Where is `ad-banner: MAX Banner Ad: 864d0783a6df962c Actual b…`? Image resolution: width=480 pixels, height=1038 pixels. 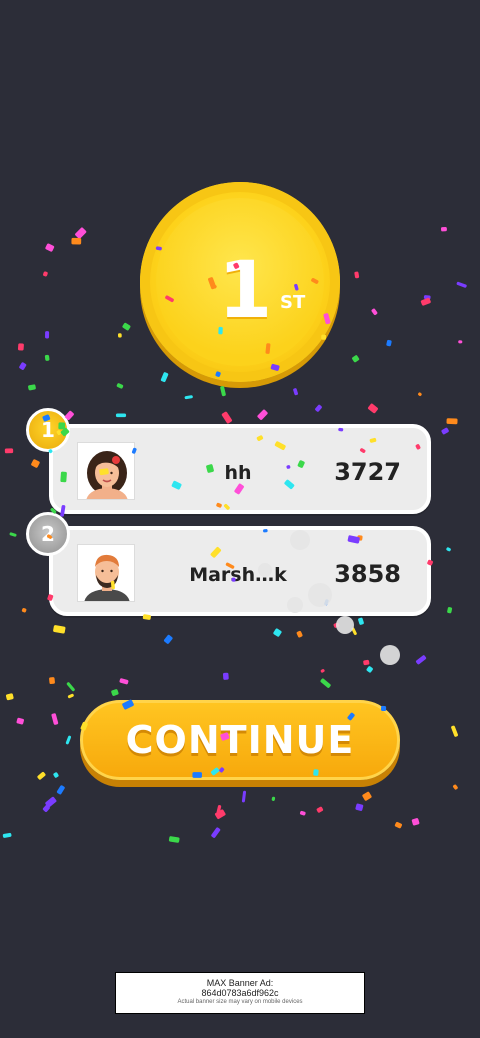 ad-banner: MAX Banner Ad: 864d0783a6df962c Actual b… is located at coordinates (240, 993).